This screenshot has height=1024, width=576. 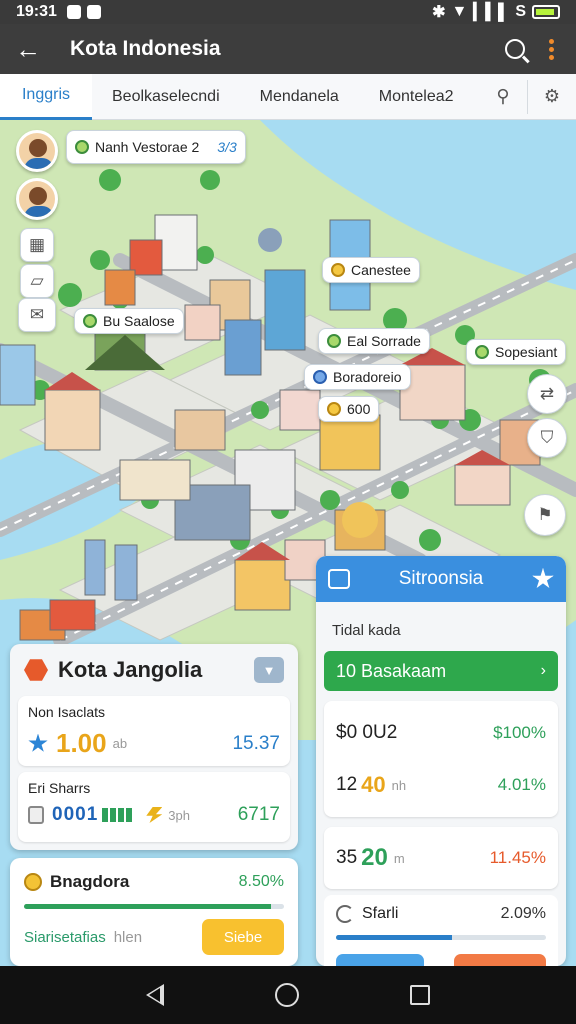 I want to click on map-pin-boradoreio: Boradoreio, so click(x=357, y=377).